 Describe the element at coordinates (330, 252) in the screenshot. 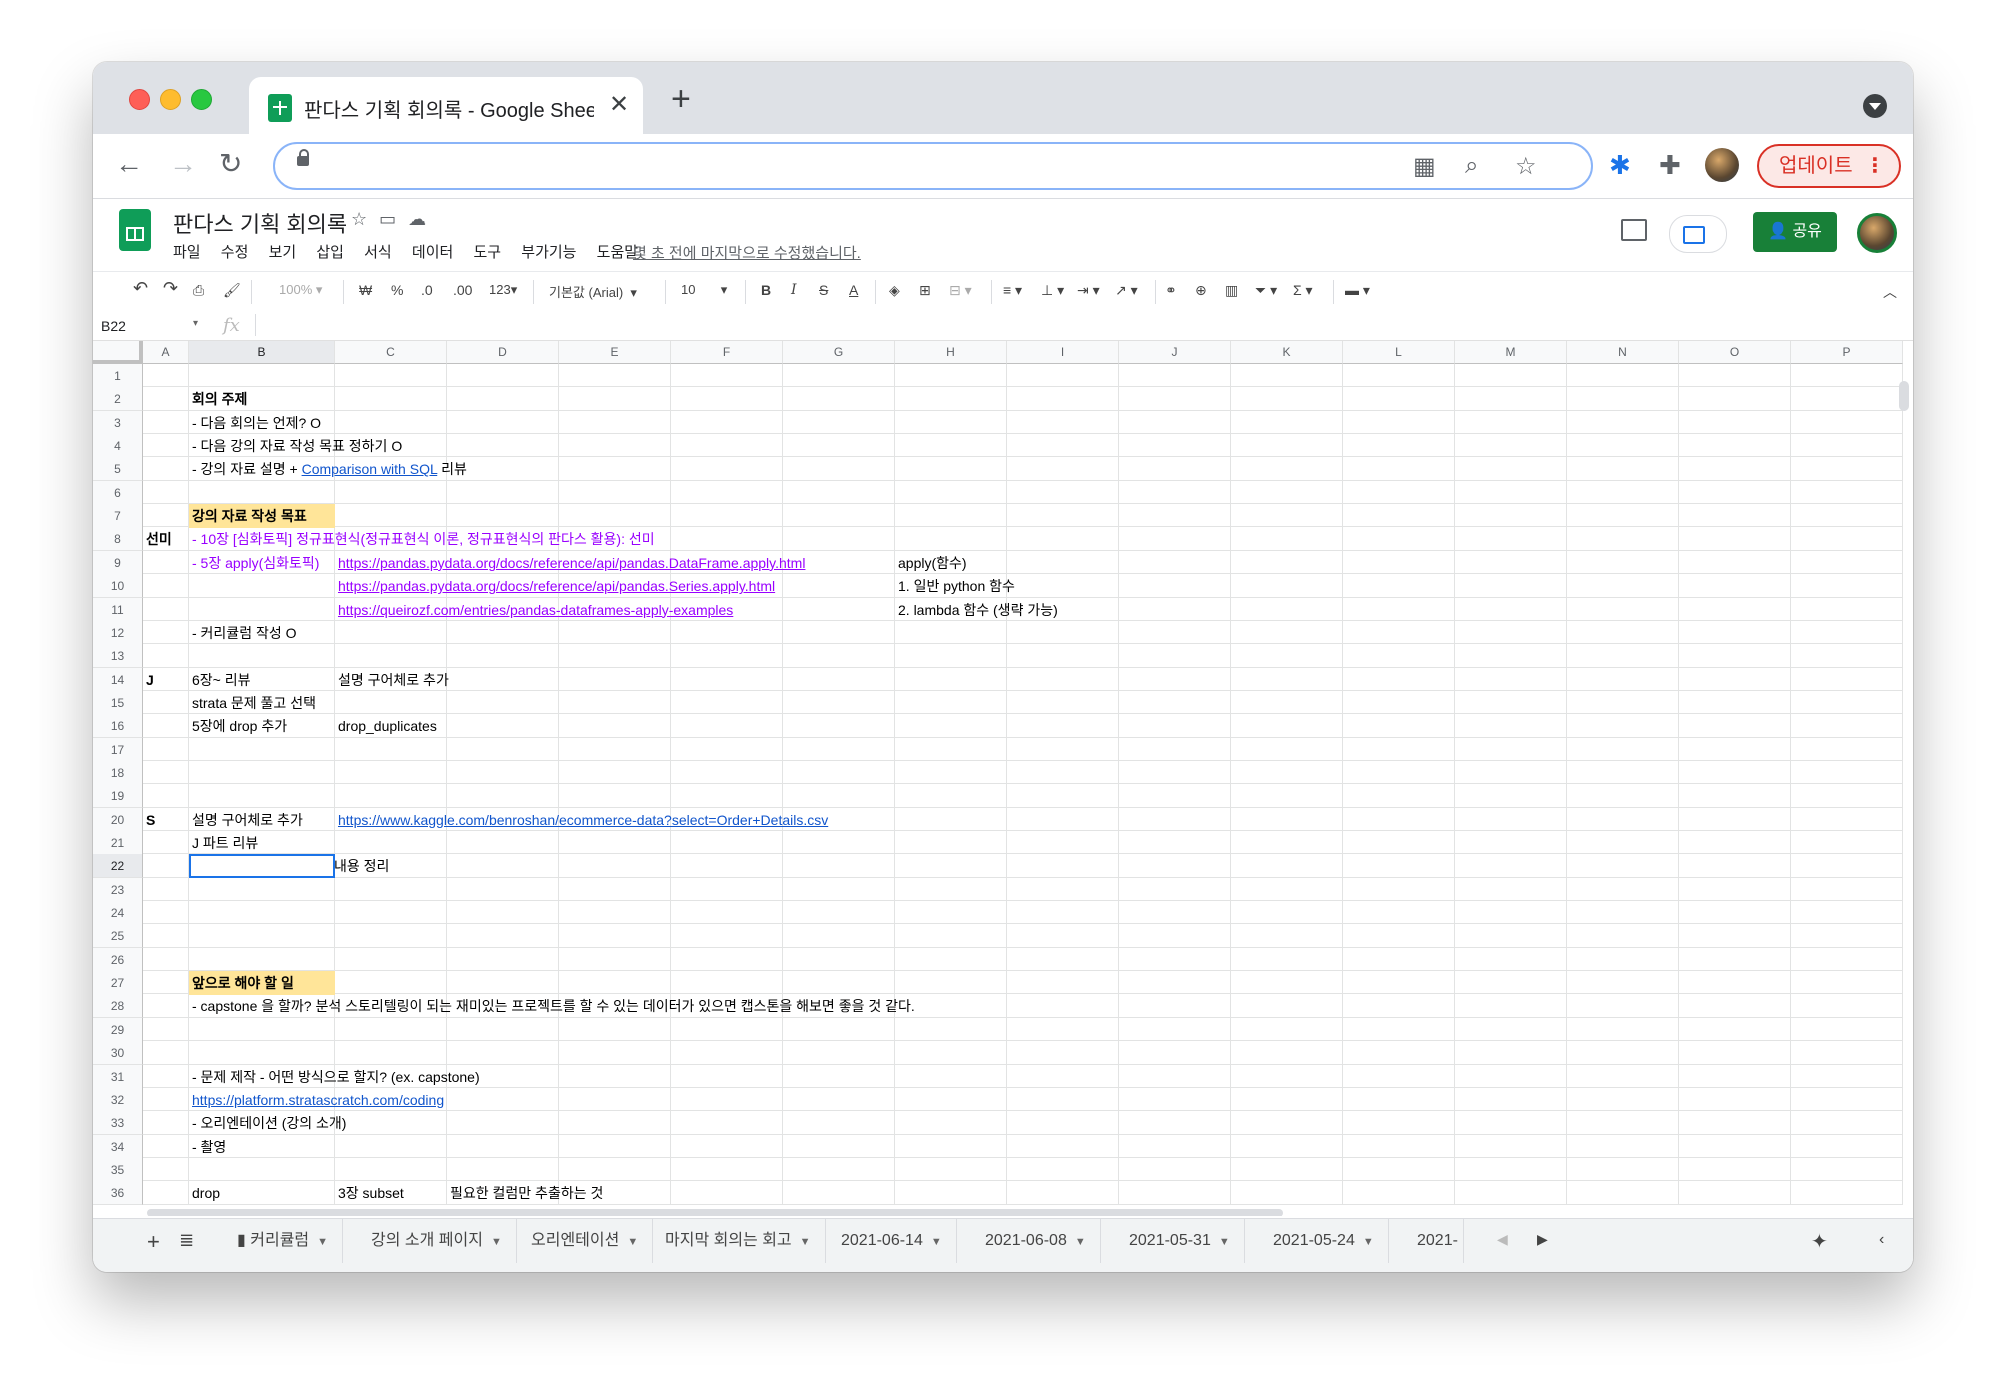

I see `menu-insert: 삽입` at that location.